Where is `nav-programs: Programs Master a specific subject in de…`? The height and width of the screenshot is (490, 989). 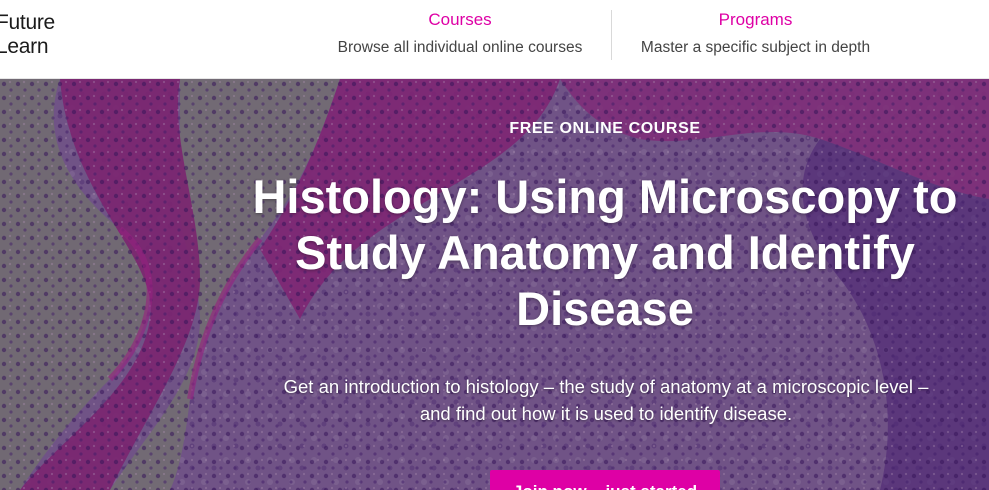
nav-programs: Programs Master a specific subject in de… is located at coordinates (755, 34).